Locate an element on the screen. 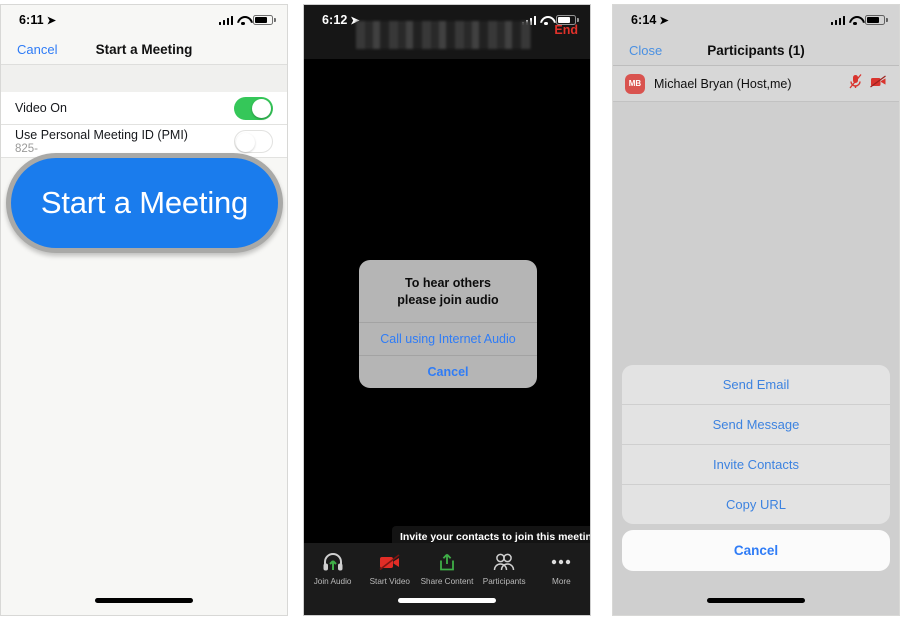 This screenshot has width=900, height=620. status-bar: 6:14 ➤ is located at coordinates (756, 20).